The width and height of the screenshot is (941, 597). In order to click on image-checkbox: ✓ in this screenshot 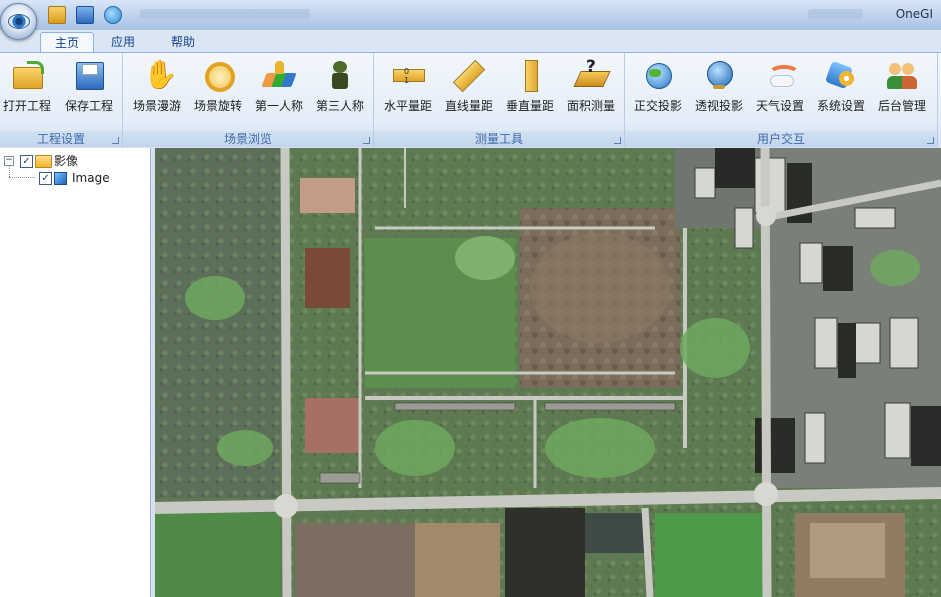, I will do `click(45, 178)`.